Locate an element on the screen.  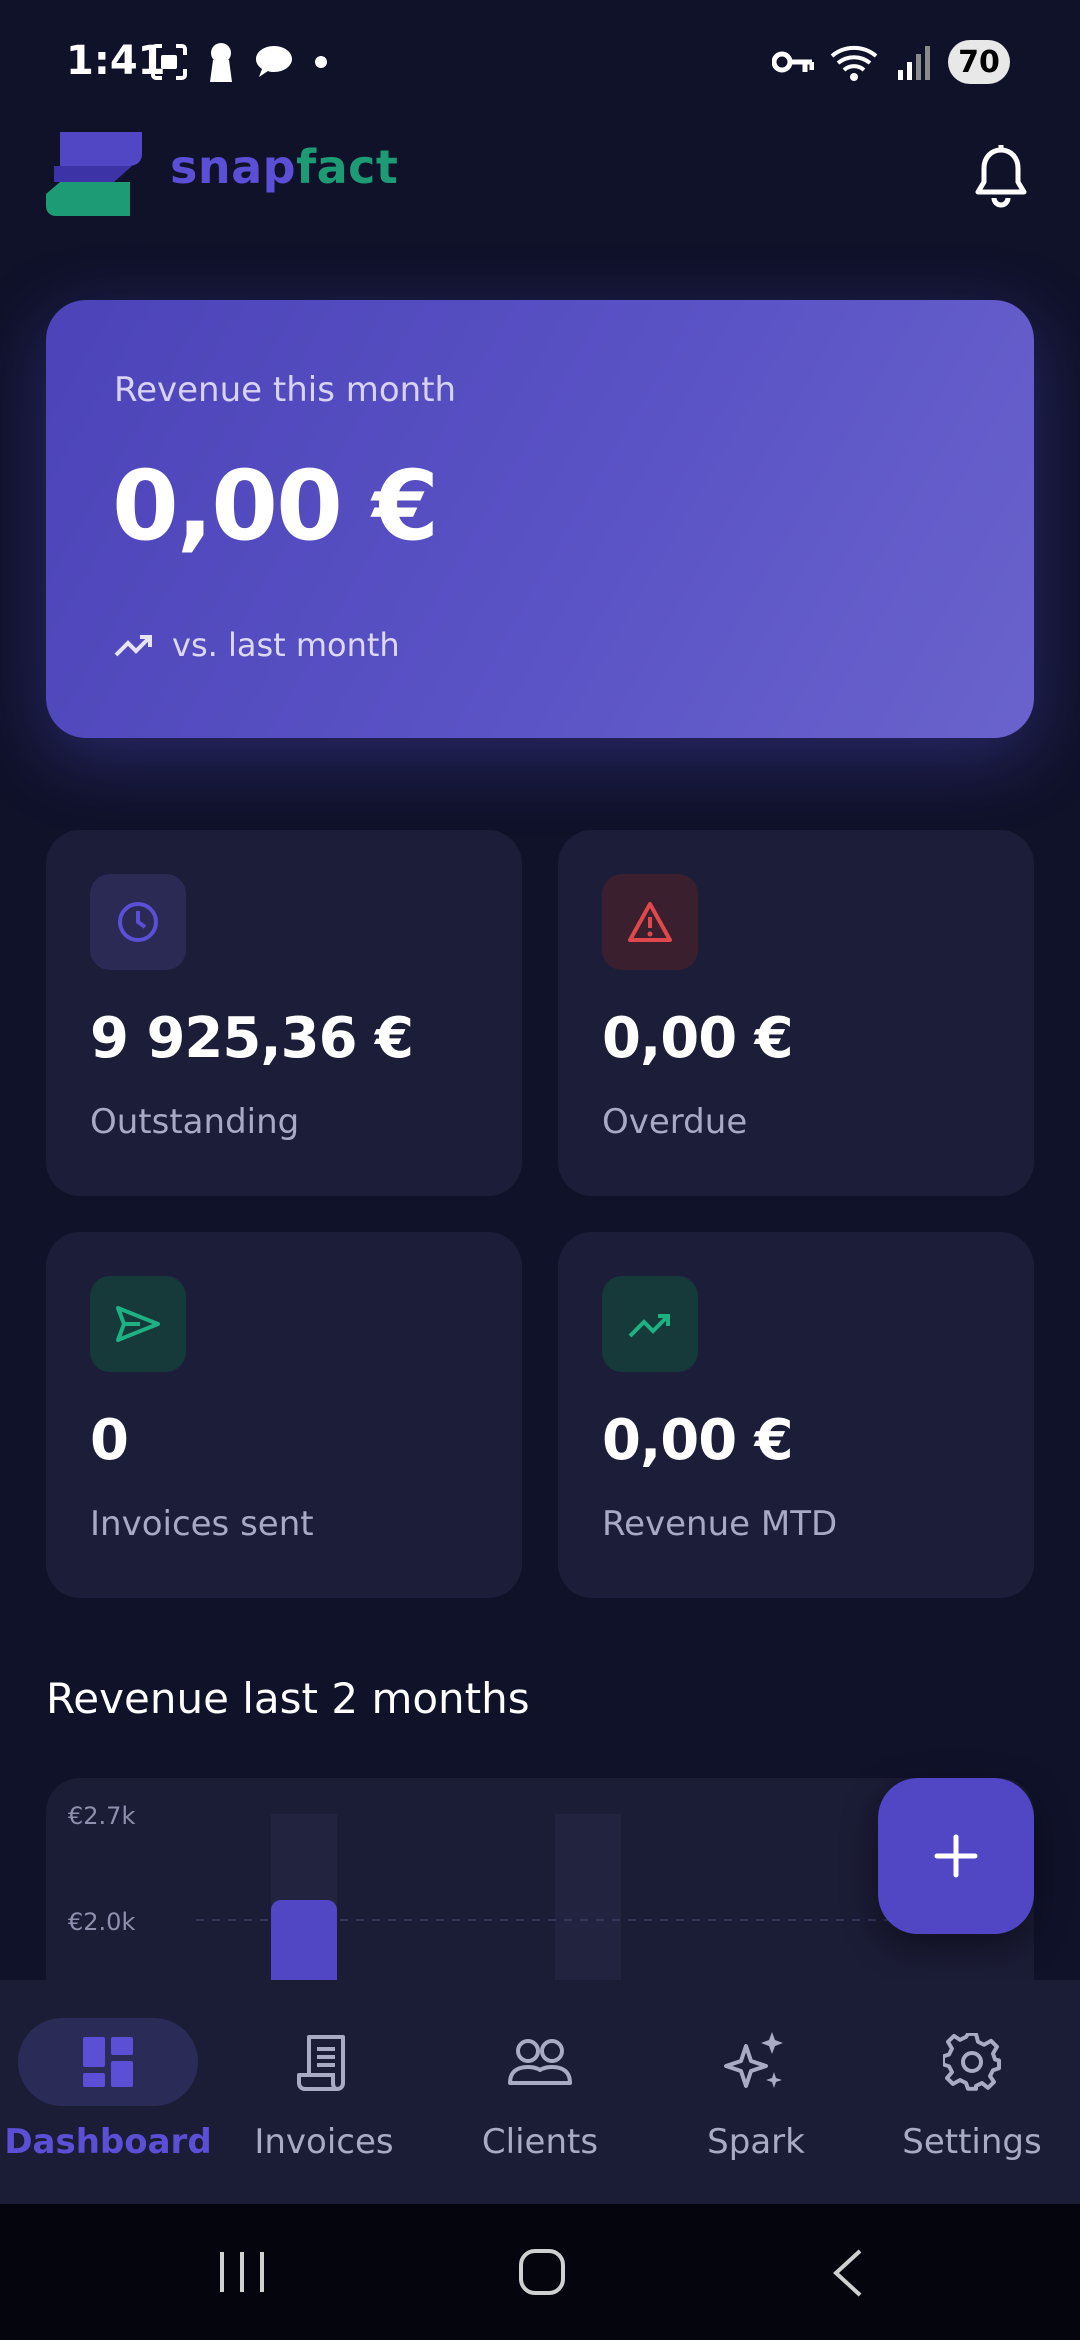
nav-label: Clients is located at coordinates (540, 2142).